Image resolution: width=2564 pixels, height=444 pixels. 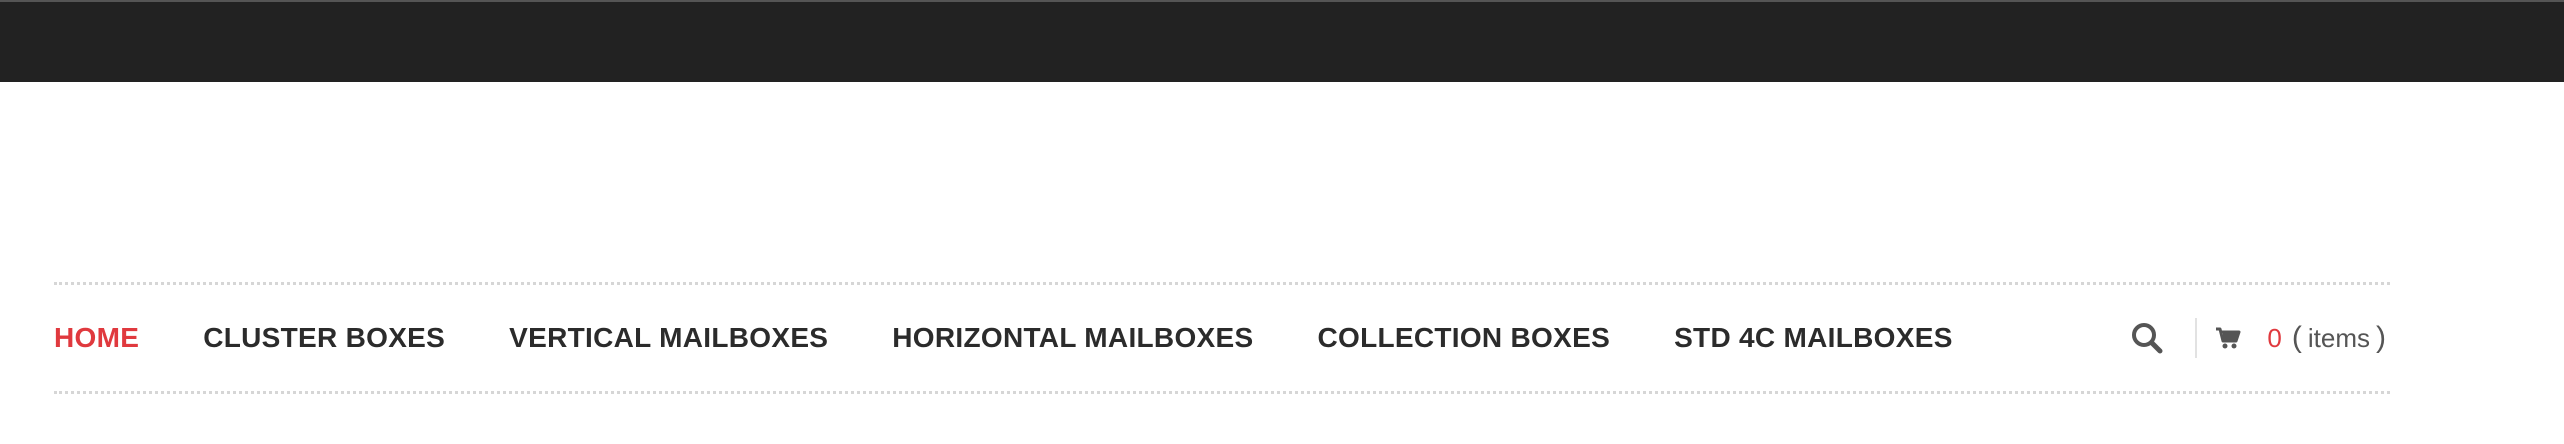 I want to click on nav-item-std-4c-mailboxes: STD 4C MAILBOXES, so click(x=1813, y=338).